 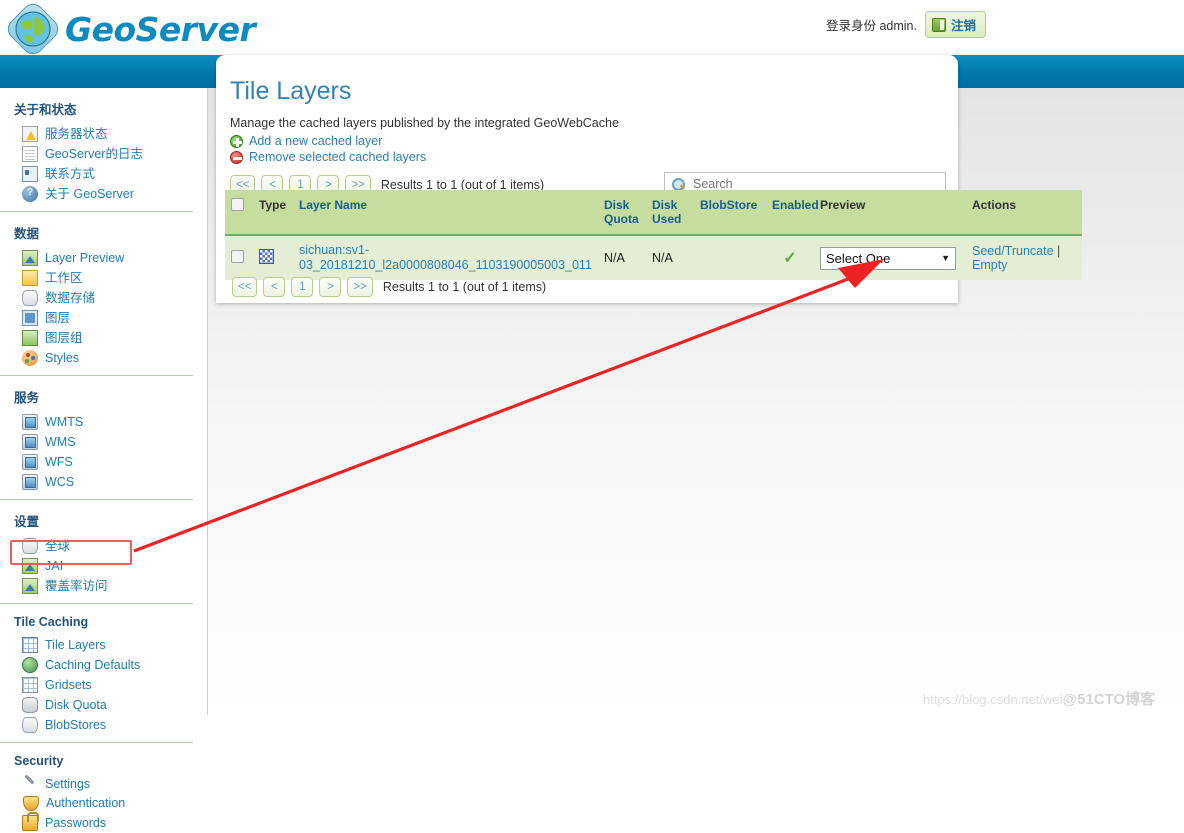 I want to click on column-select-all, so click(x=239, y=213).